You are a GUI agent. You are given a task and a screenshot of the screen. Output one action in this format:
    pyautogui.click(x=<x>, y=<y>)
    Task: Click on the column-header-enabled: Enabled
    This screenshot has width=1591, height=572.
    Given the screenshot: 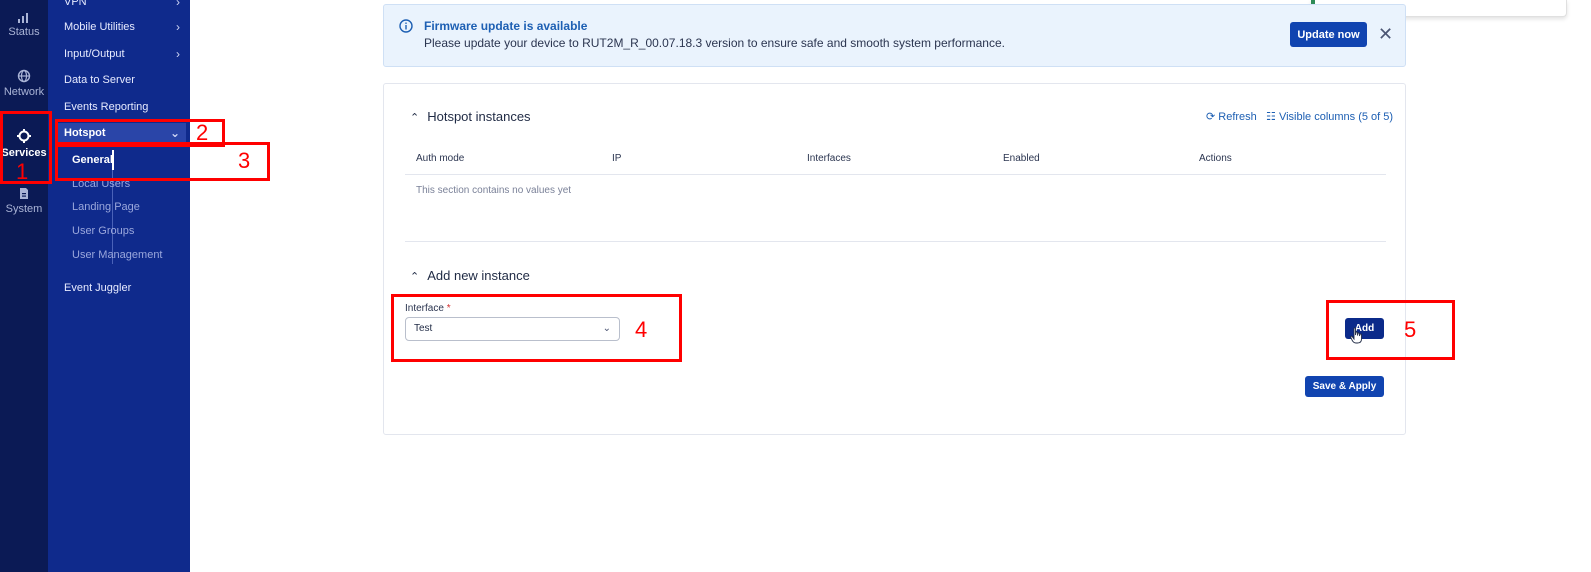 What is the action you would take?
    pyautogui.click(x=1021, y=158)
    